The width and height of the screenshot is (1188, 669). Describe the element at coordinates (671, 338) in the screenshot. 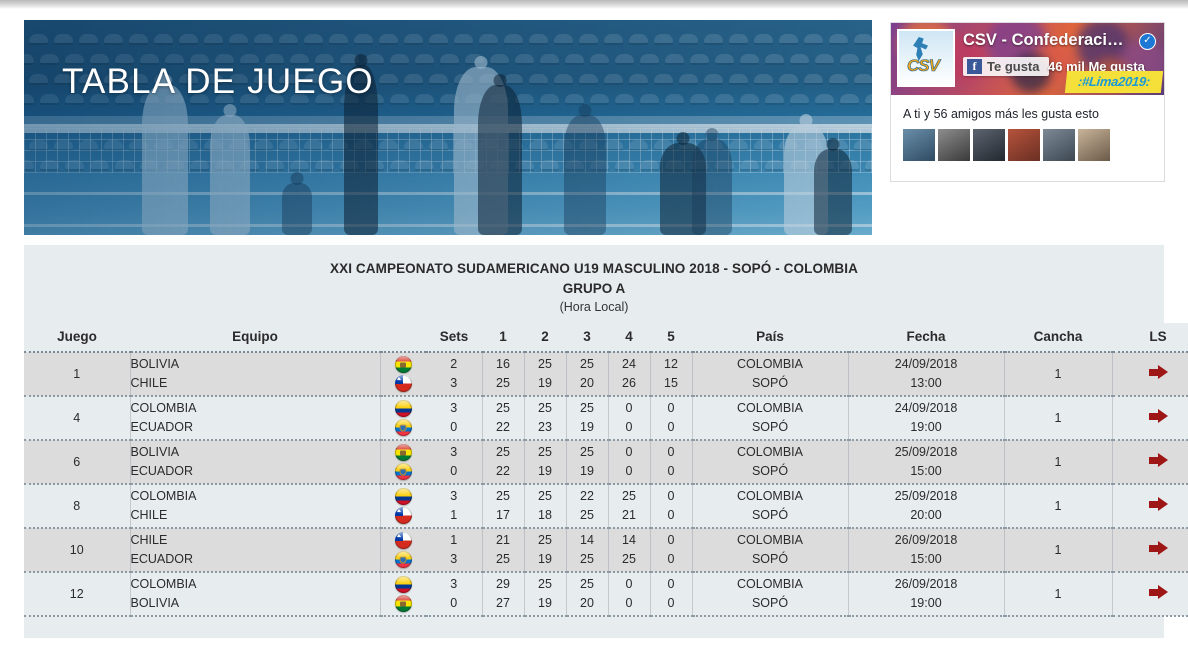

I see `header-set-5: 5` at that location.